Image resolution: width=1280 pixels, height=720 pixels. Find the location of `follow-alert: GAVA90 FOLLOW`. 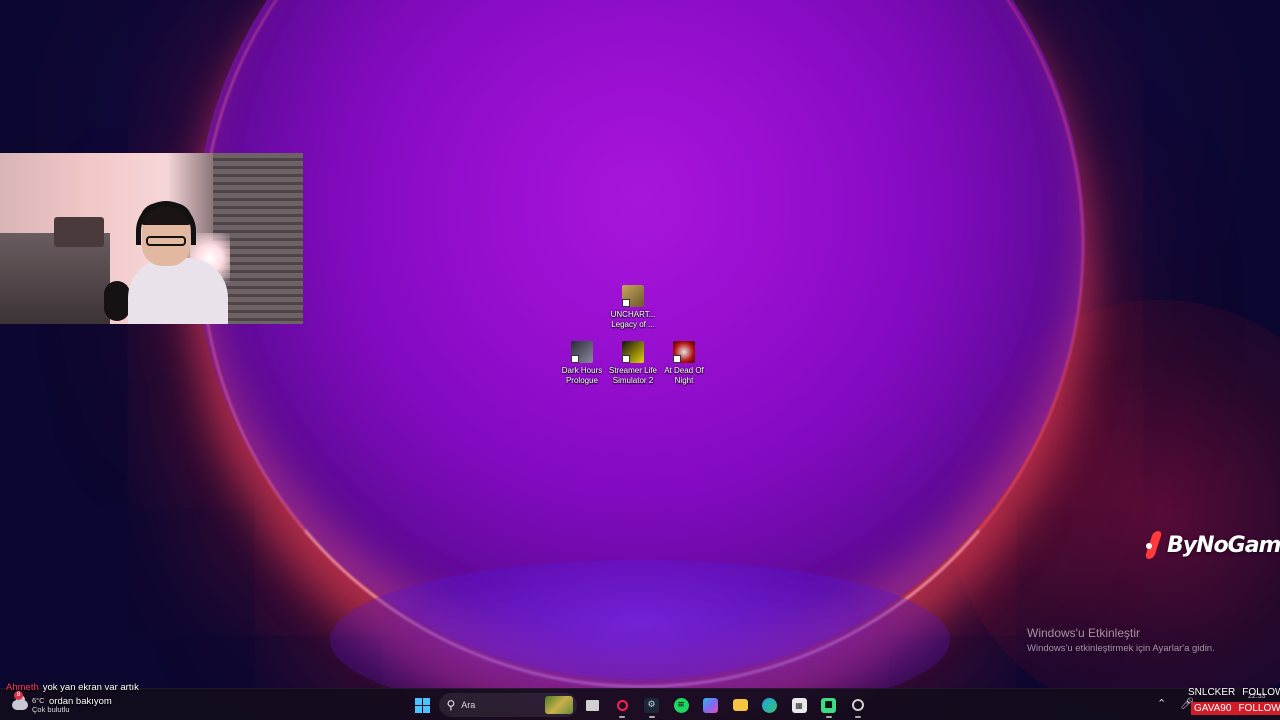

follow-alert: GAVA90 FOLLOW is located at coordinates (1235, 708).